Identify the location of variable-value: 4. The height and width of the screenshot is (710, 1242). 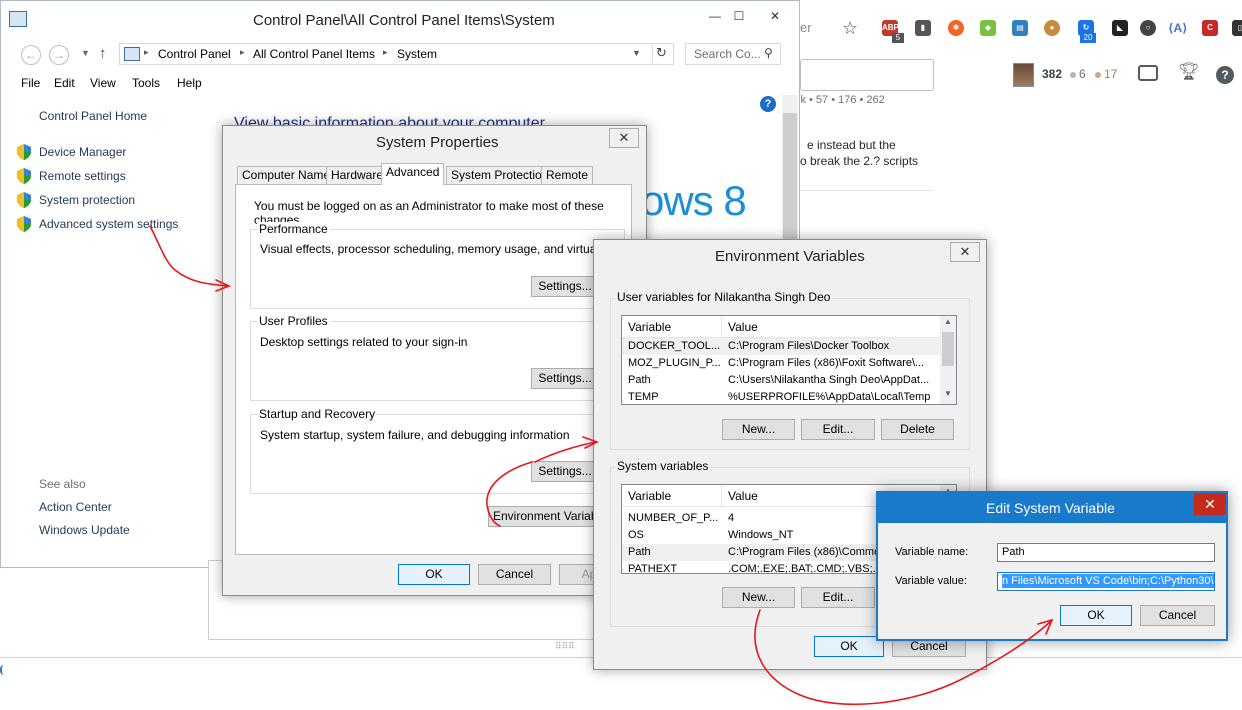
(731, 518).